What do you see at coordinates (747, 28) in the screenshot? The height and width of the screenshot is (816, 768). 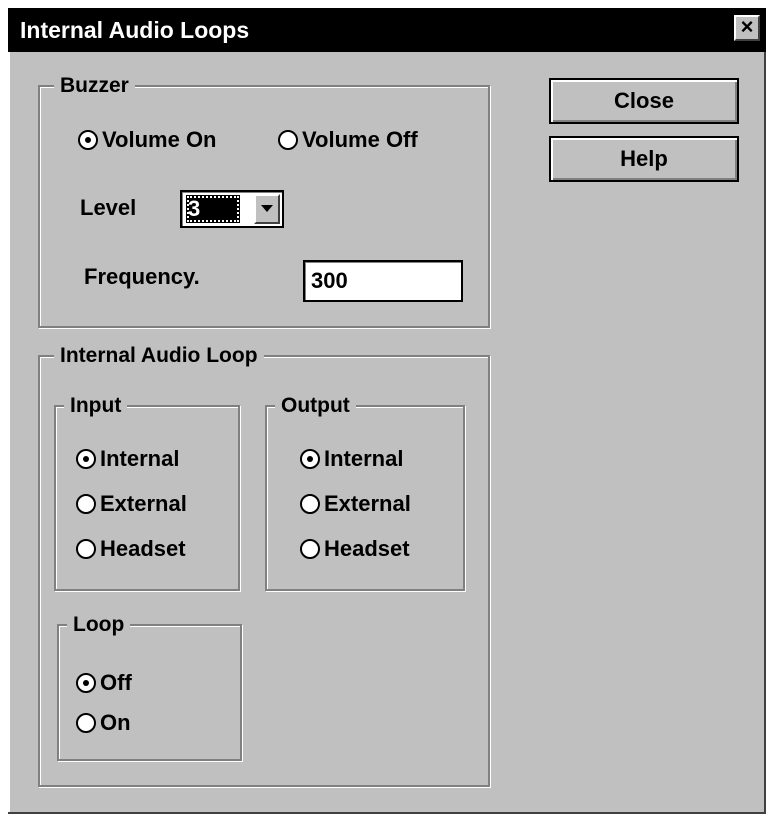 I see `window-close-icon: ×` at bounding box center [747, 28].